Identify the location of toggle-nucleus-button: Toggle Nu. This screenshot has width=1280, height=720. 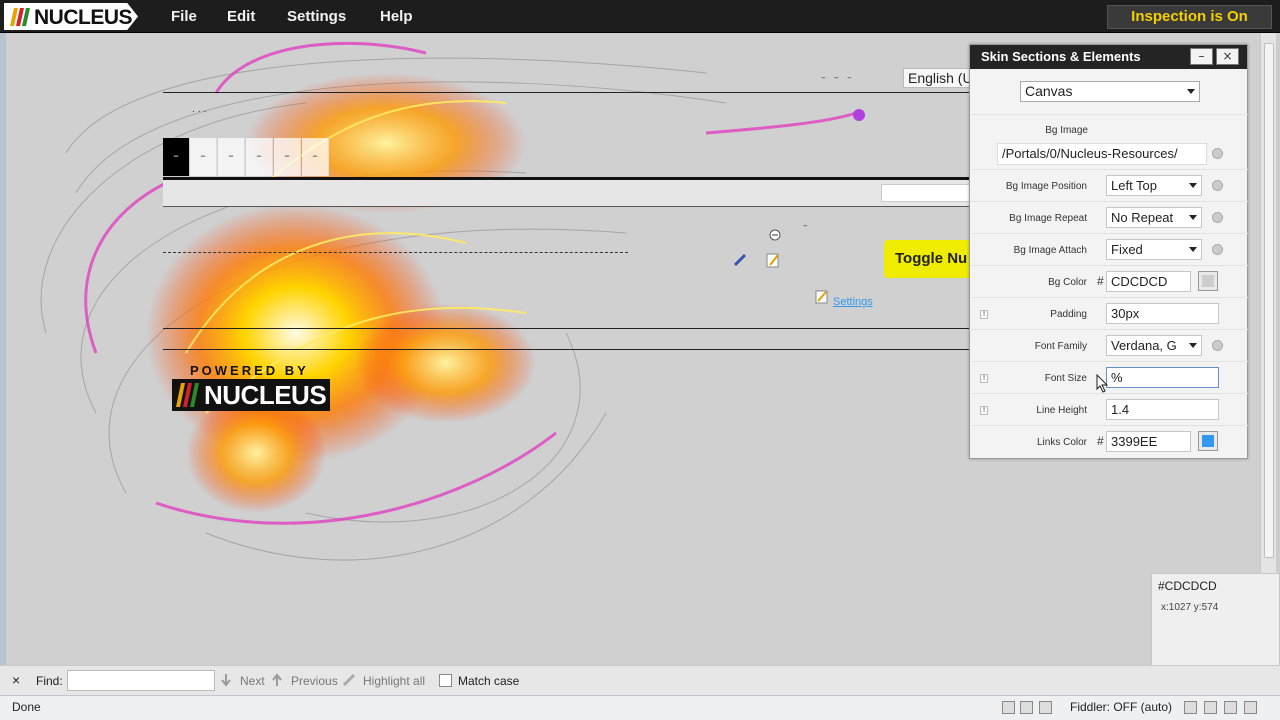
(930, 259).